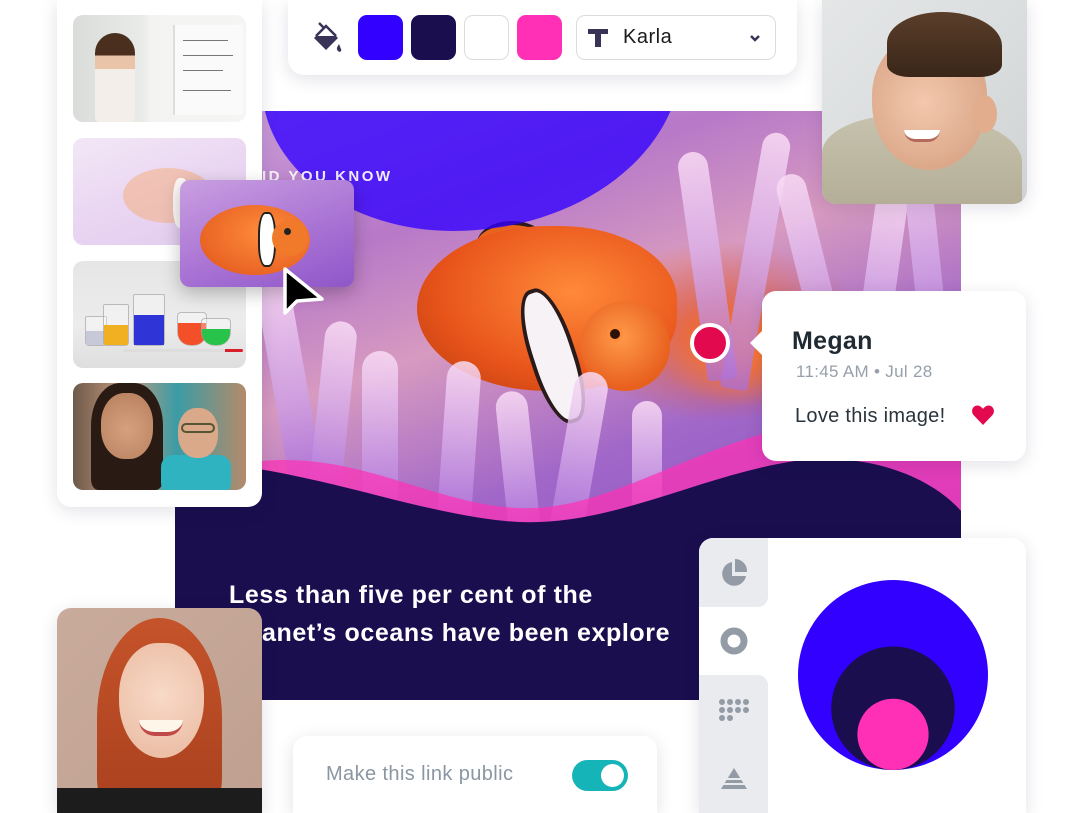  I want to click on chart-type-picker, so click(862, 675).